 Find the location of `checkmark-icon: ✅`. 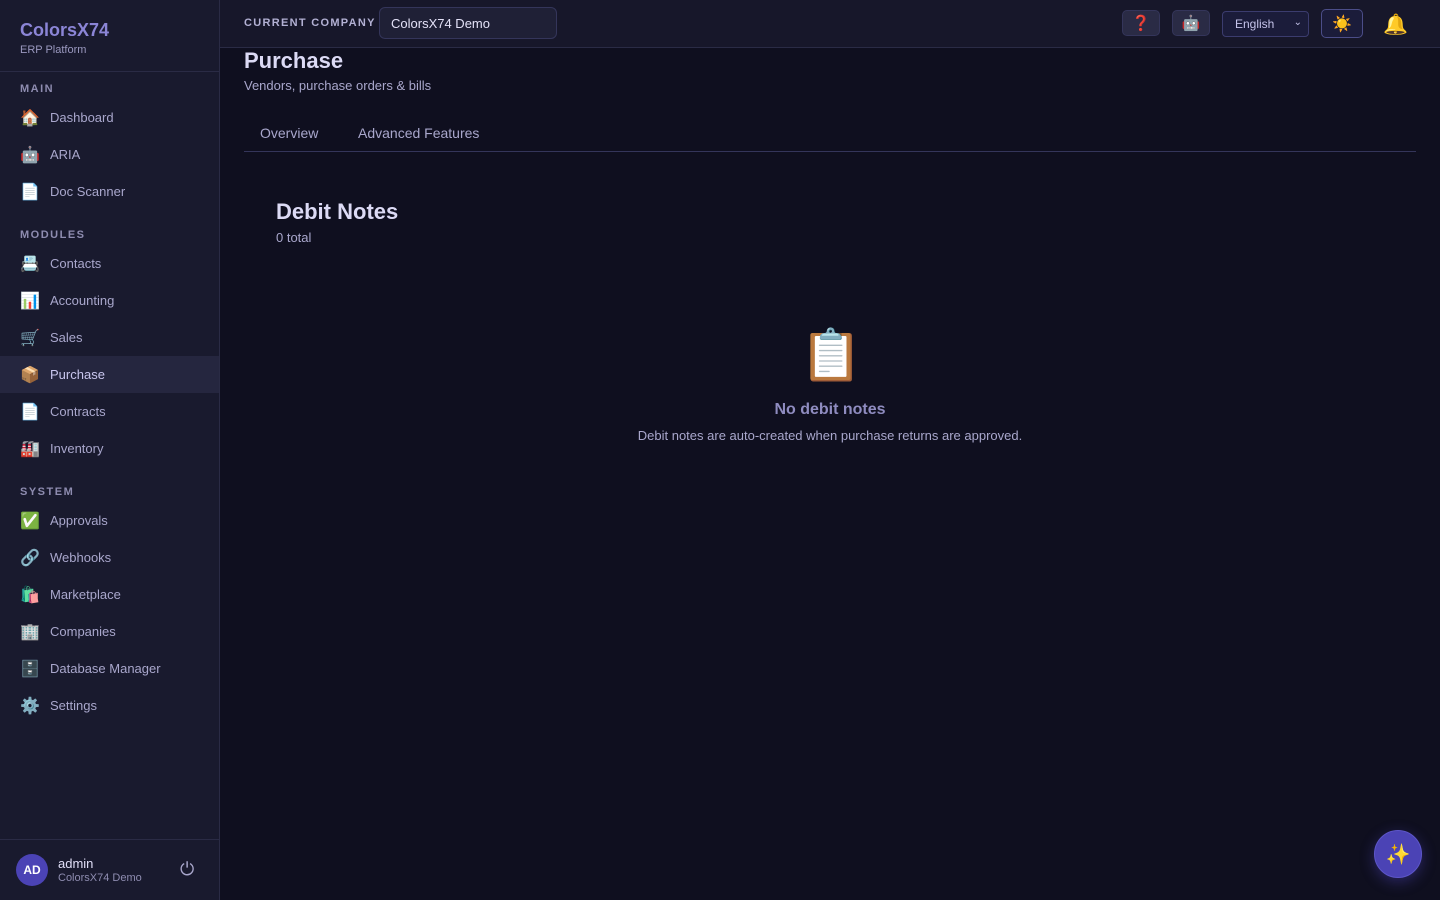

checkmark-icon: ✅ is located at coordinates (30, 521).